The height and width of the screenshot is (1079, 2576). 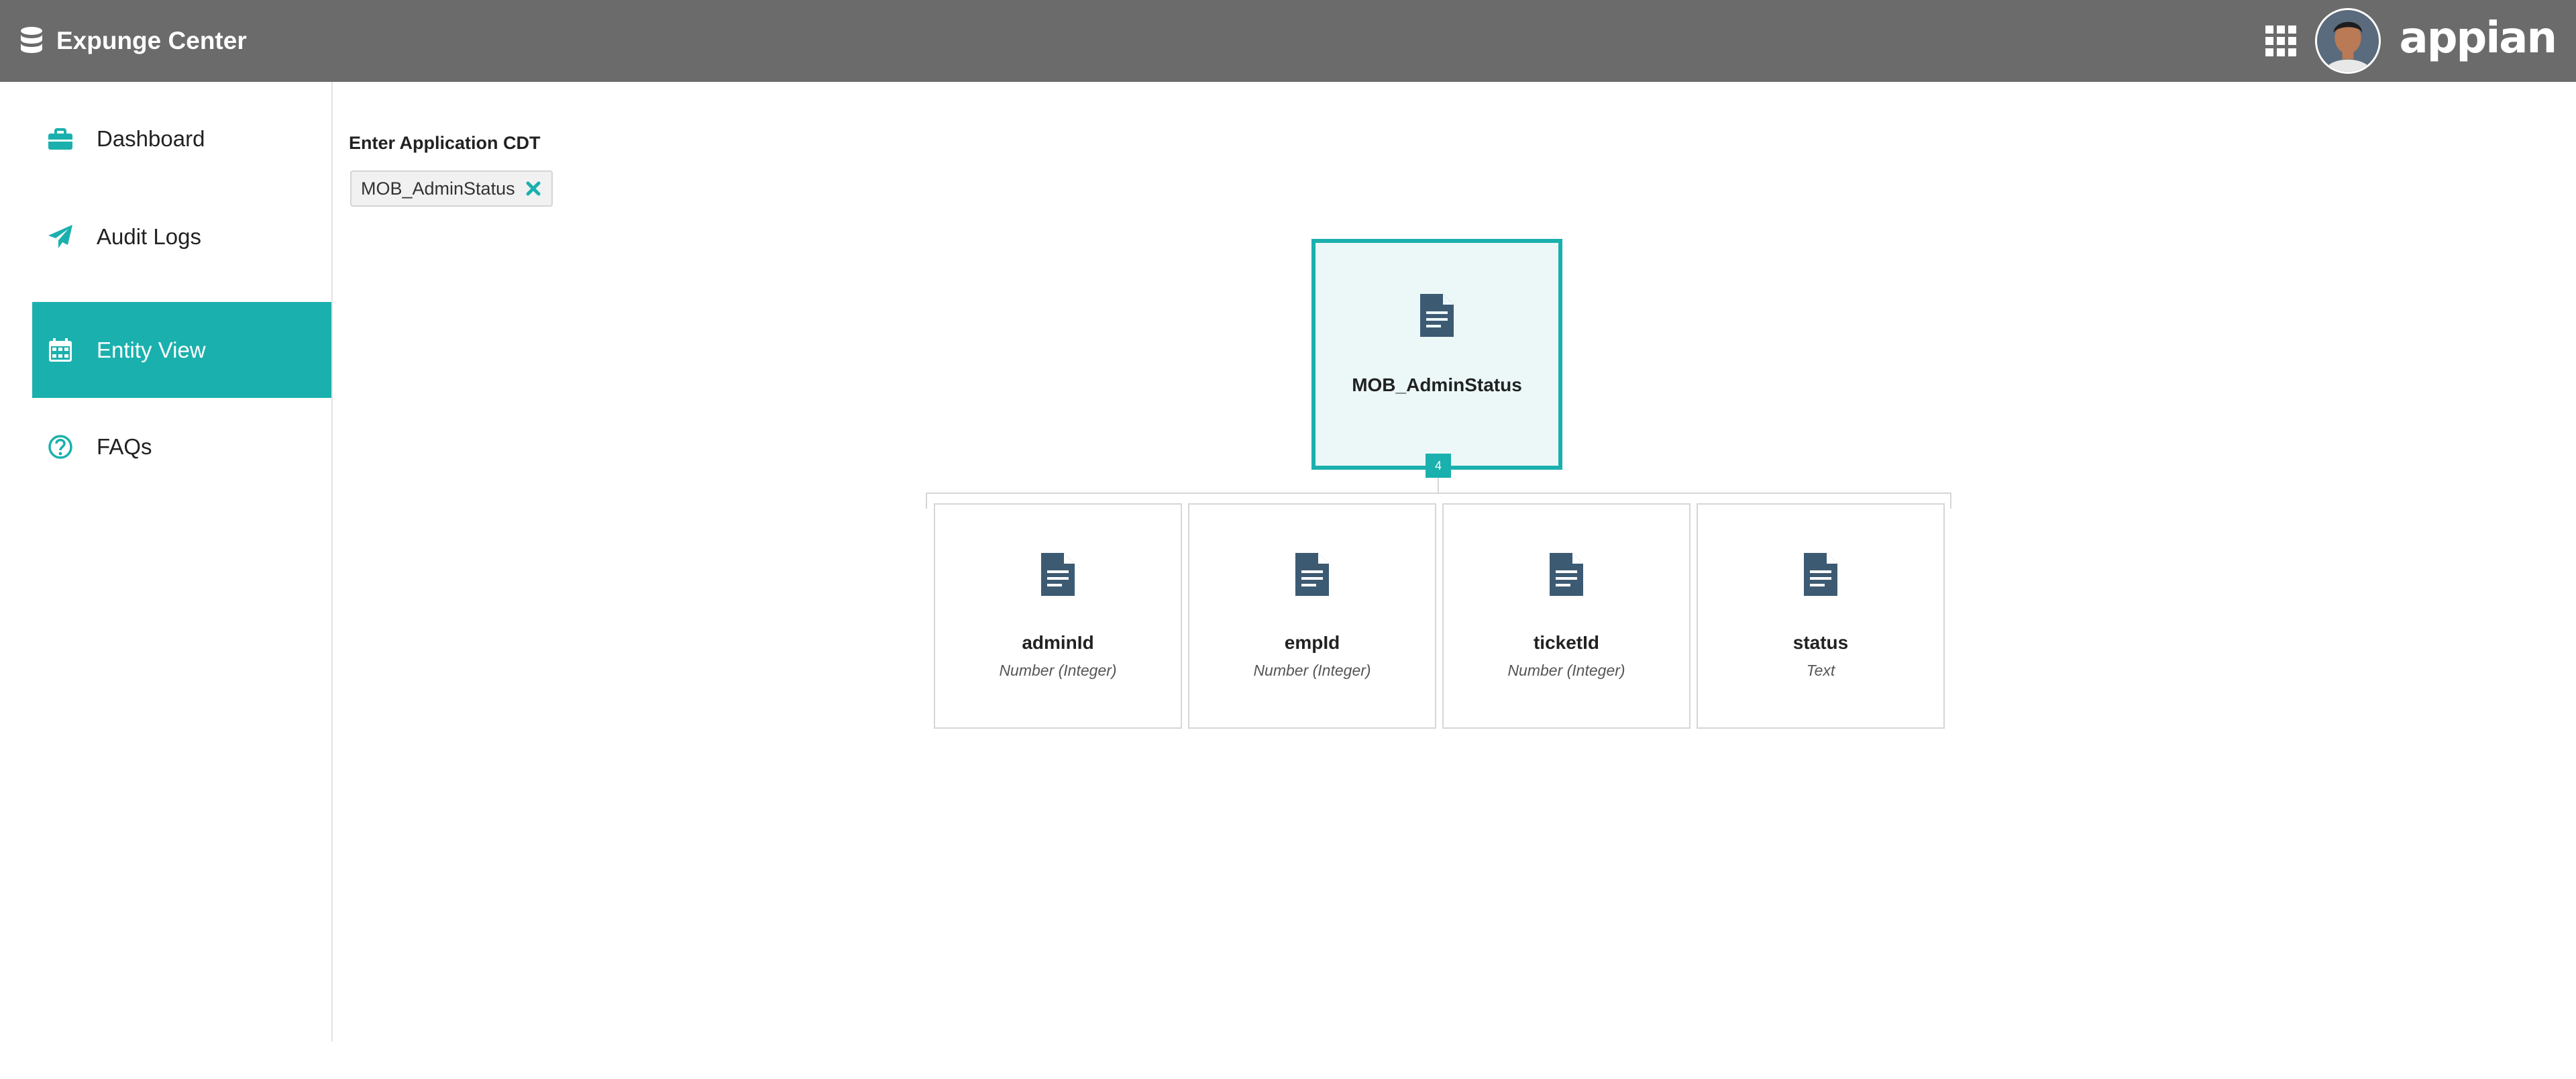 I want to click on root-entity-name: MOB_AdminStatus, so click(x=1437, y=384).